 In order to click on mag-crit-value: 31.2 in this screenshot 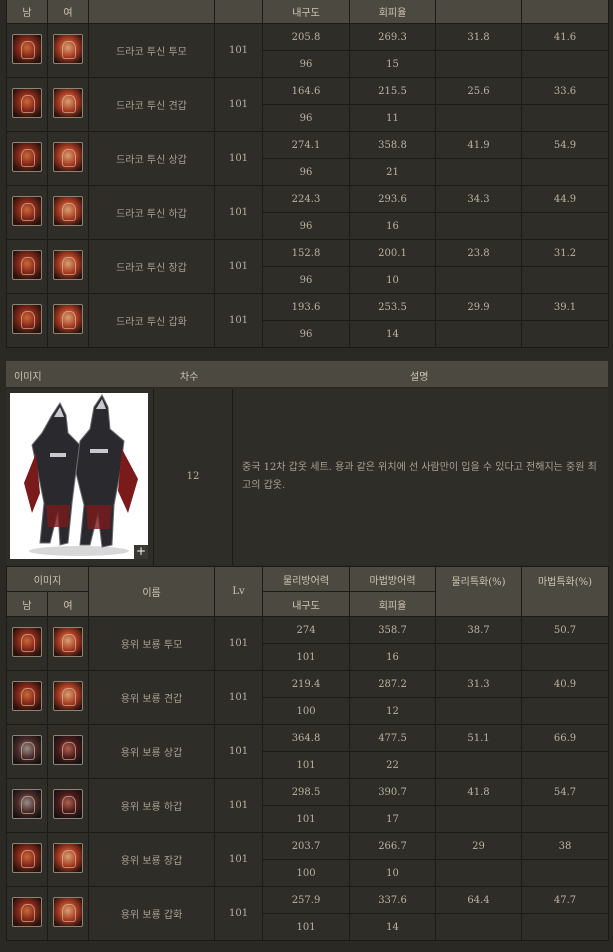, I will do `click(565, 253)`.